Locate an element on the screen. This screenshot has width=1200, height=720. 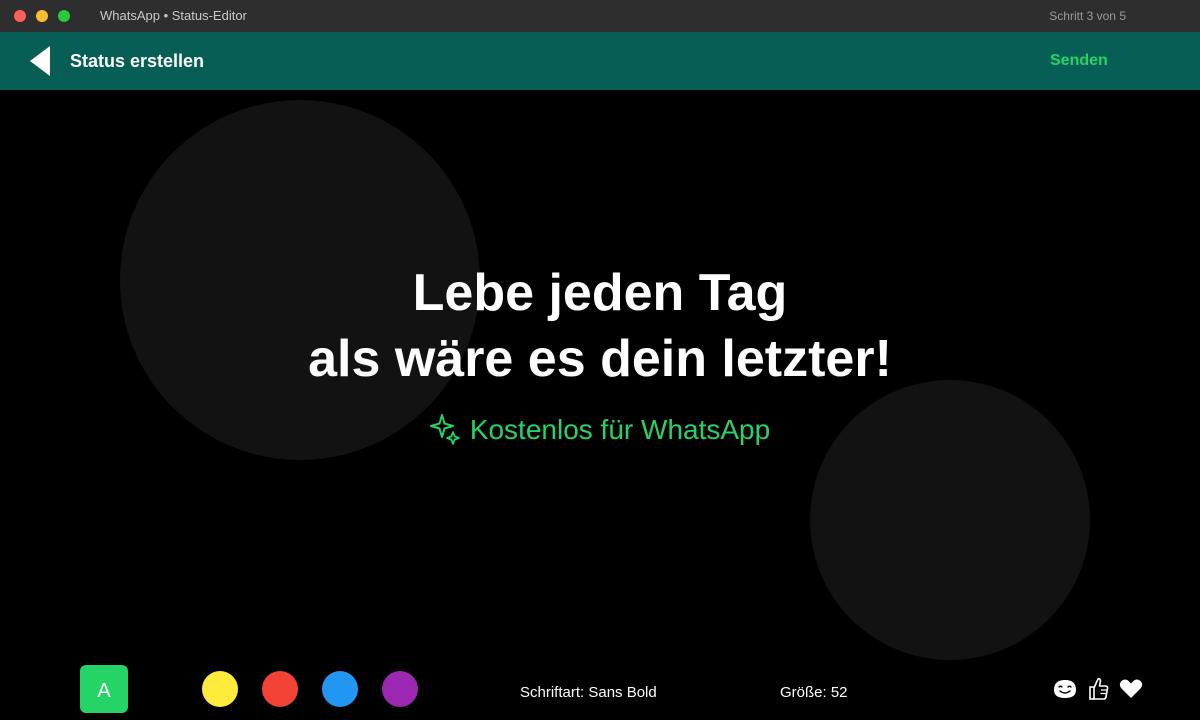
heart-button is located at coordinates (1131, 688).